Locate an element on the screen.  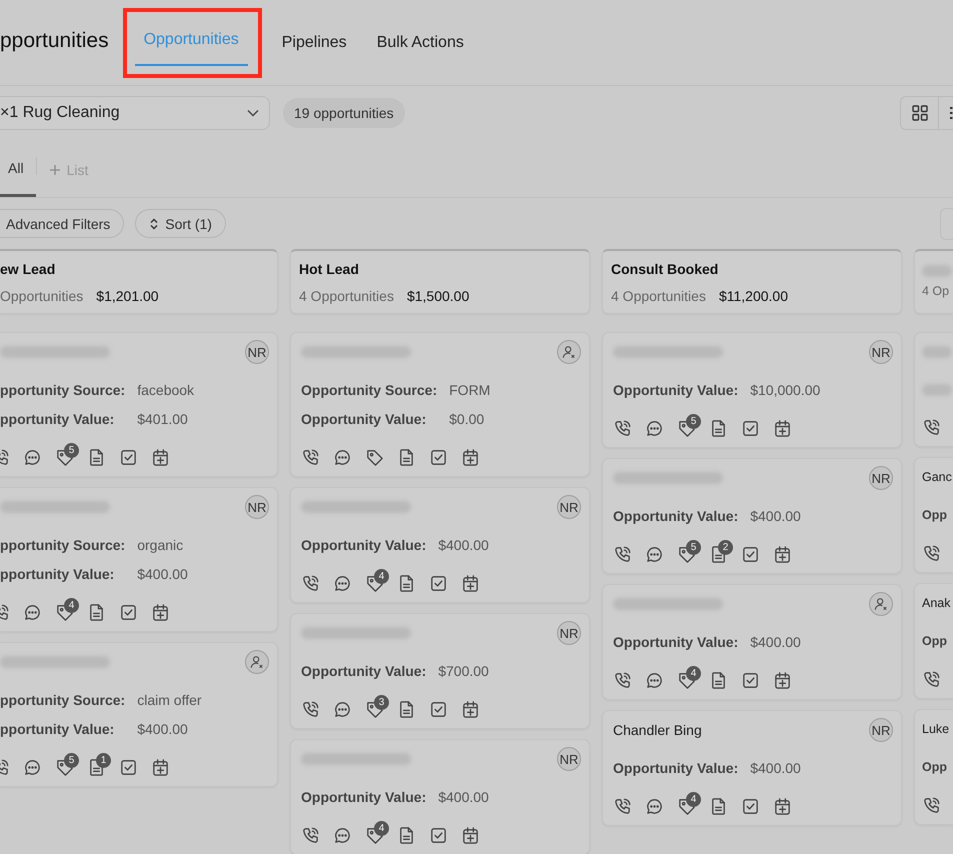
pipeline-dropdown: ×1 Rug Cleaning is located at coordinates (135, 113).